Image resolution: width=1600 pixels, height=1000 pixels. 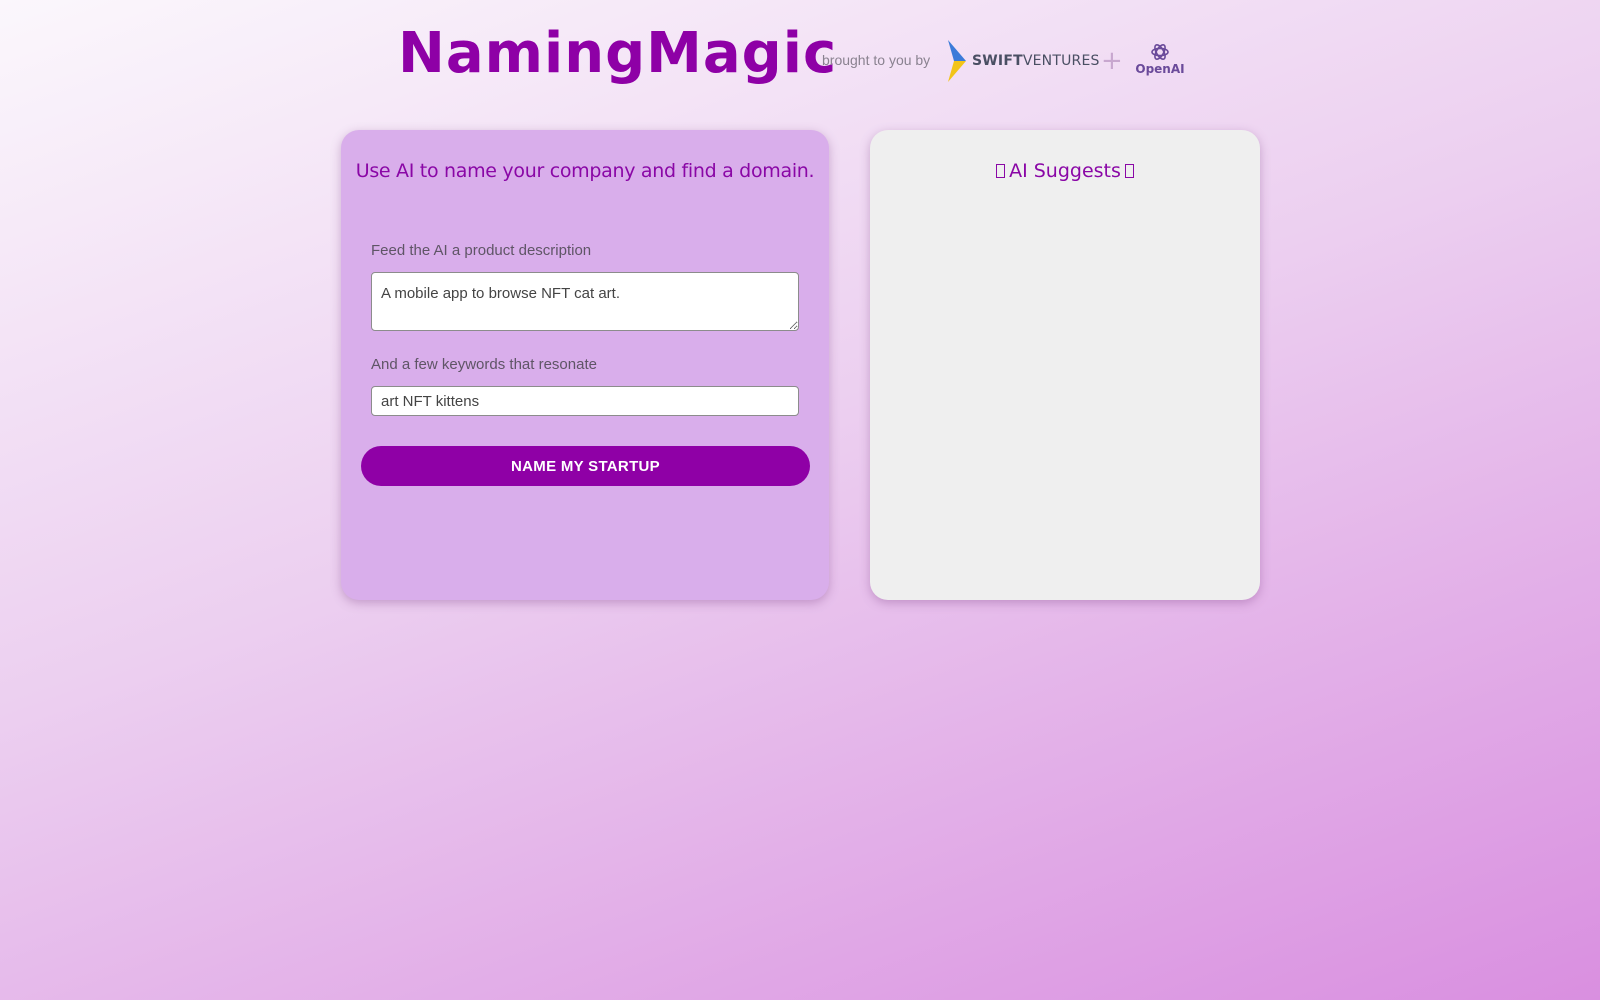 I want to click on swift-ventures-logo-icon, so click(x=957, y=61).